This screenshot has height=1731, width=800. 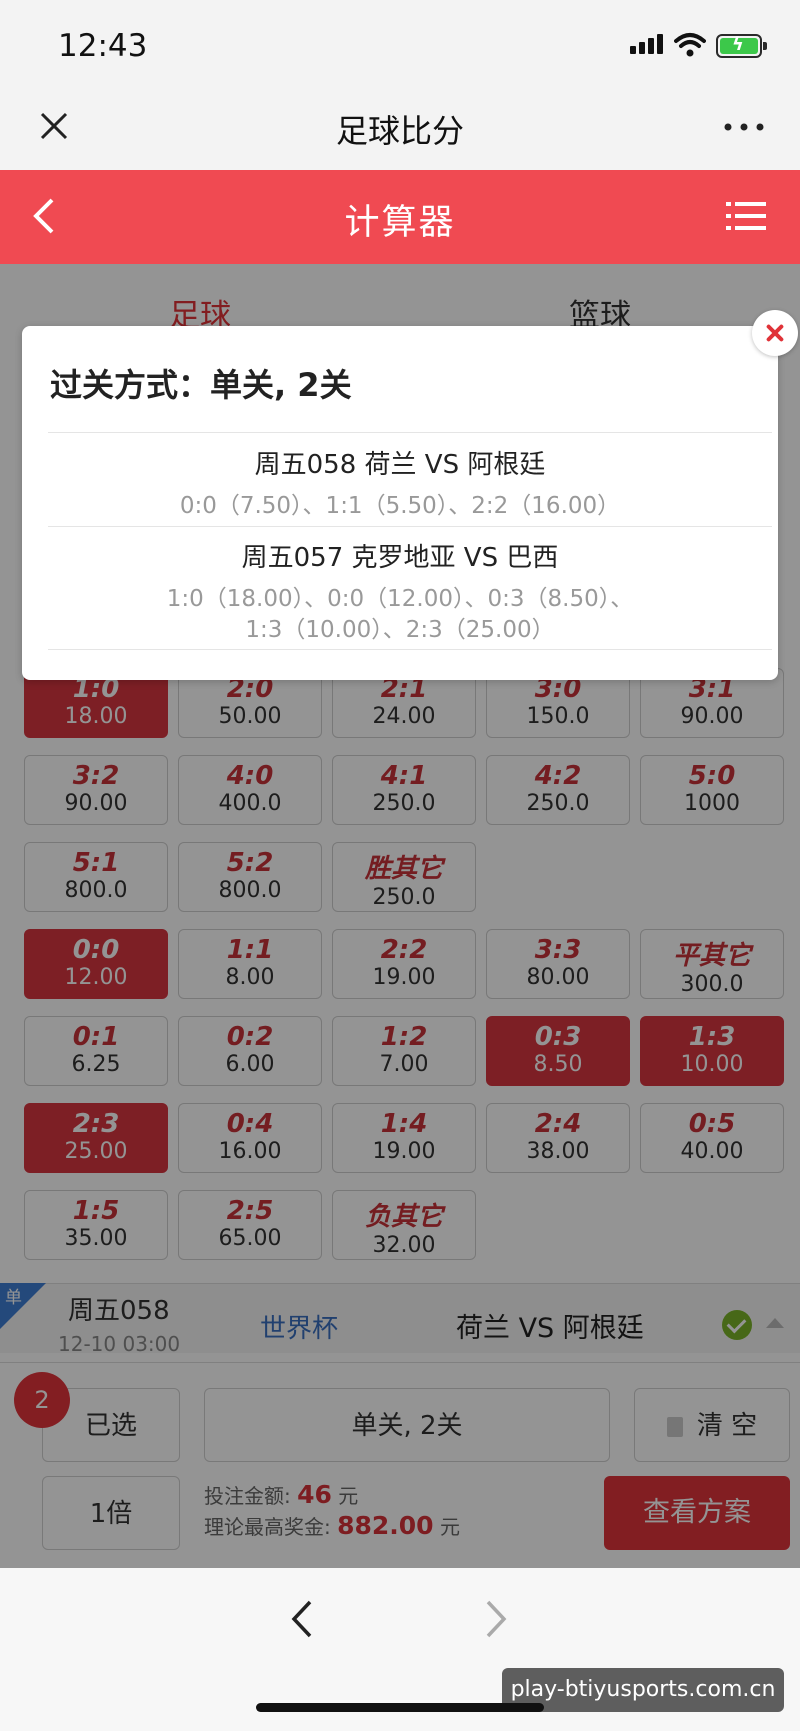 What do you see at coordinates (400, 465) in the screenshot?
I see `modal-match-name: 周五058 荷兰 VS 阿根廷` at bounding box center [400, 465].